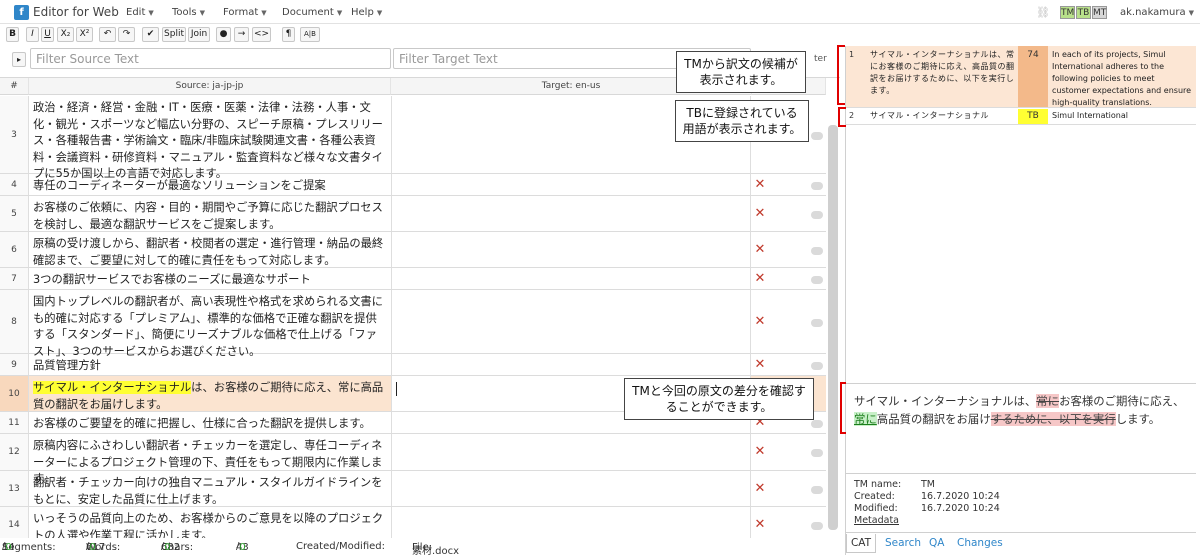  Describe the element at coordinates (103, 547) in the screenshot. I see `words-count: Words: 617/0` at that location.